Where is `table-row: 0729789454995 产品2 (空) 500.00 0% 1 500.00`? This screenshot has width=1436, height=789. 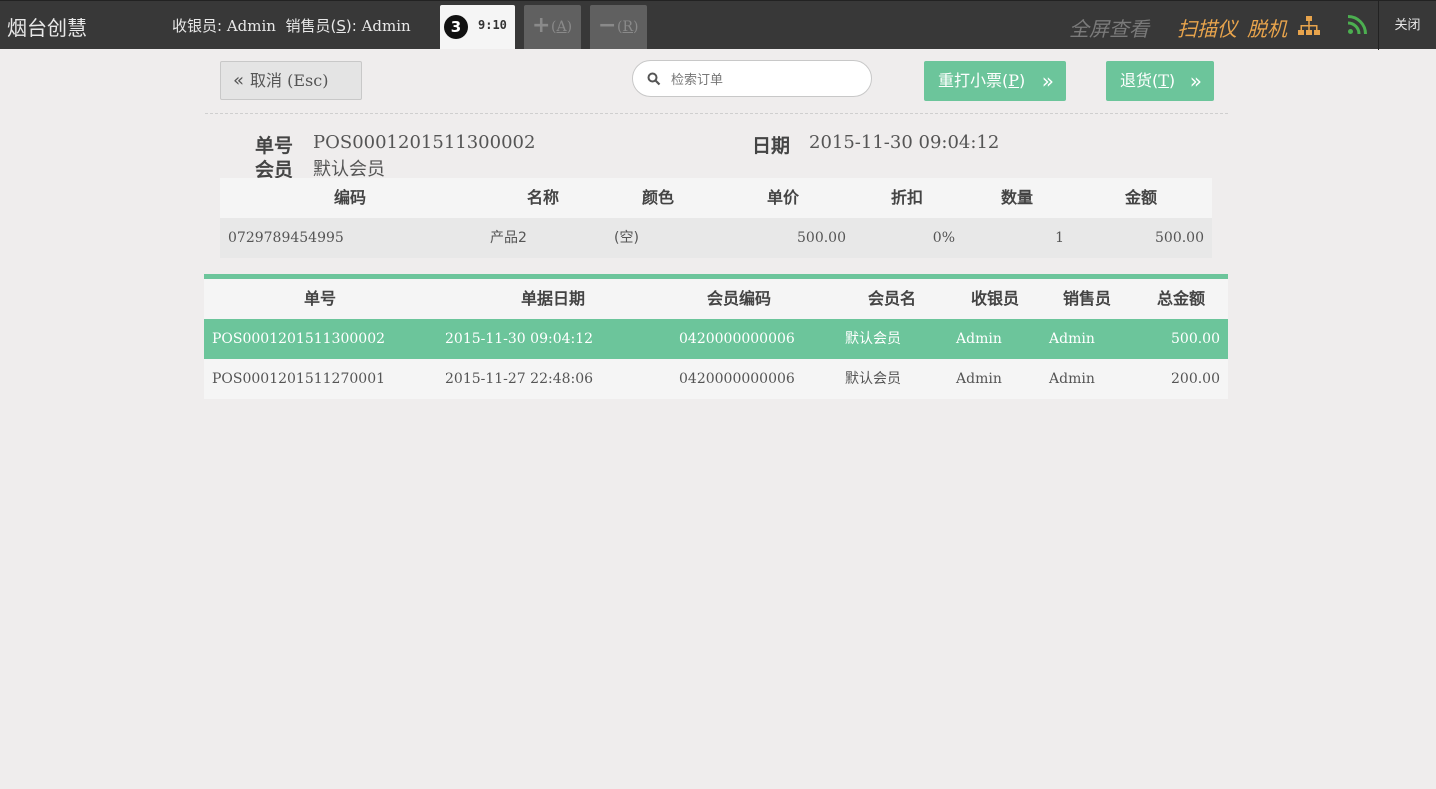
table-row: 0729789454995 产品2 (空) 500.00 0% 1 500.00 is located at coordinates (716, 238).